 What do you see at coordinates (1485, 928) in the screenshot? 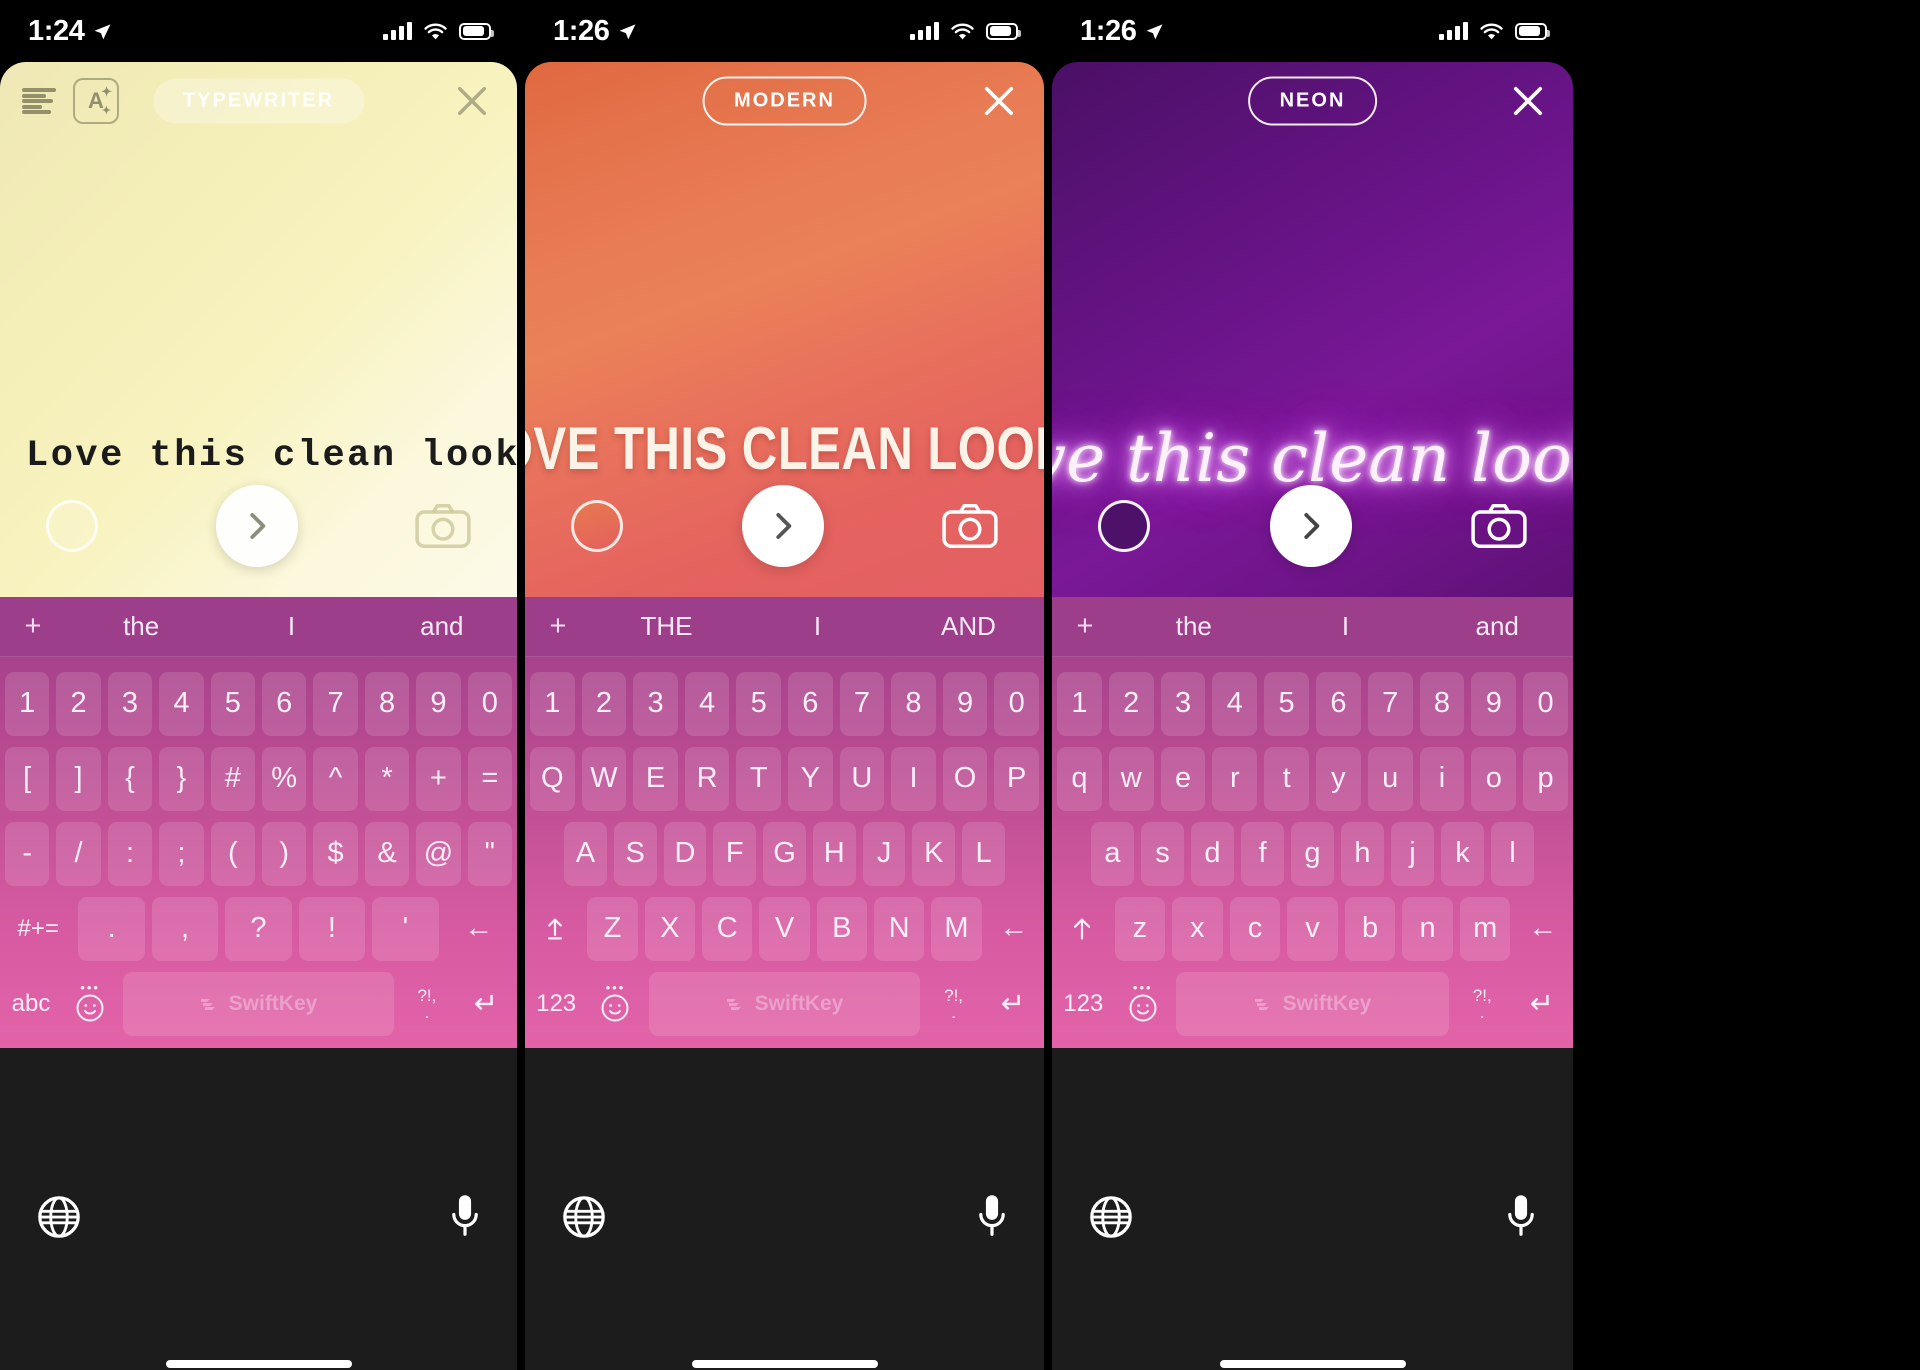
I see `key-m: m` at bounding box center [1485, 928].